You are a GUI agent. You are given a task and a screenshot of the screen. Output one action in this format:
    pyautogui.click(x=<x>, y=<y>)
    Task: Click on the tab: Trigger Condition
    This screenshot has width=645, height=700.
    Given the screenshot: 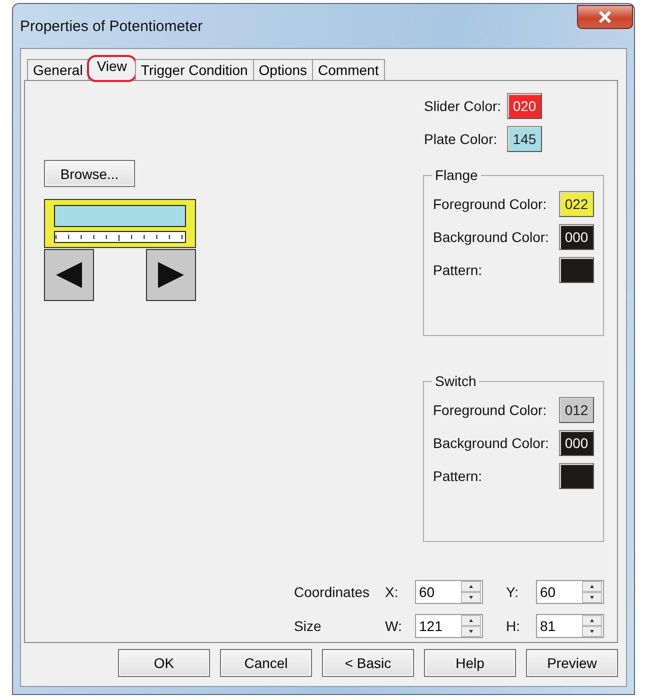 What is the action you would take?
    pyautogui.click(x=194, y=69)
    